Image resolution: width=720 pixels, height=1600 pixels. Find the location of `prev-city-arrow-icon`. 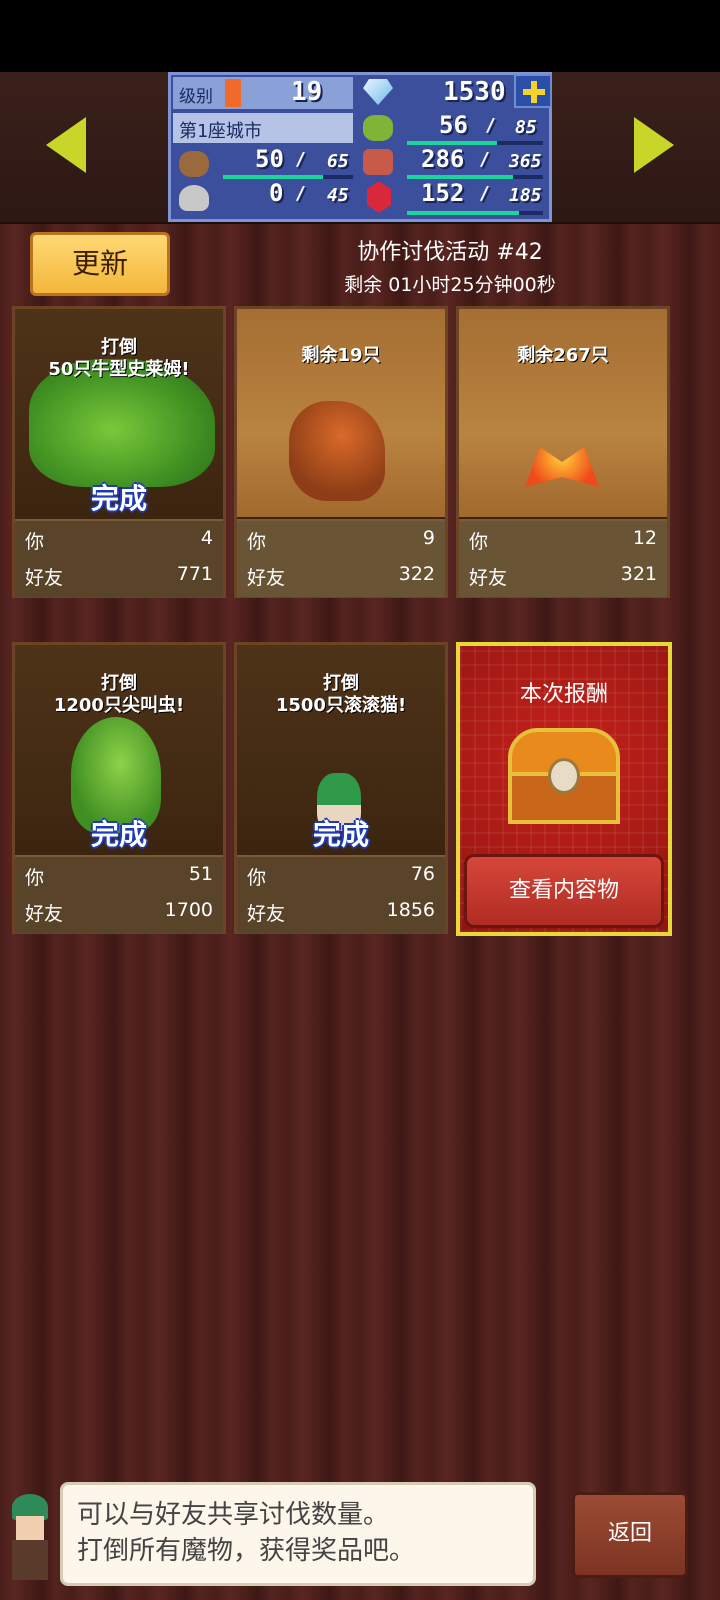

prev-city-arrow-icon is located at coordinates (66, 145).